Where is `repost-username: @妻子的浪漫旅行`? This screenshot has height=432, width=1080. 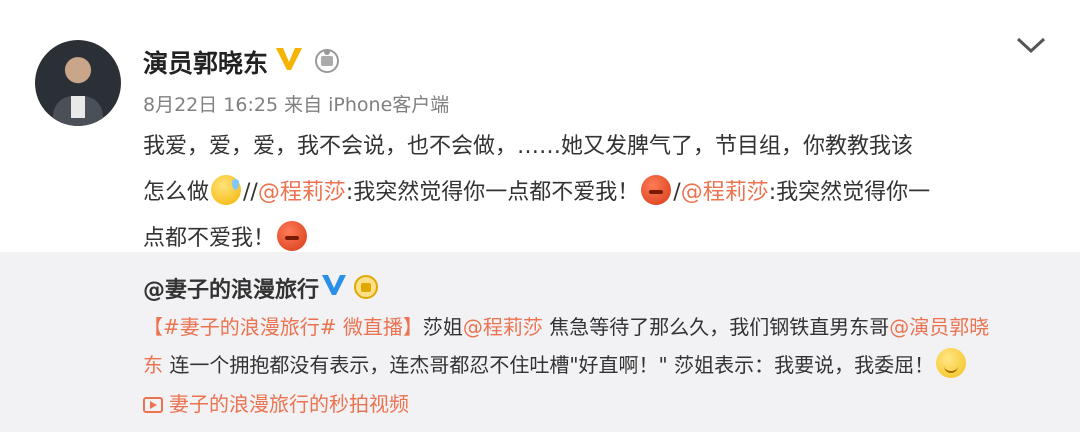
repost-username: @妻子的浪漫旅行 is located at coordinates (231, 288).